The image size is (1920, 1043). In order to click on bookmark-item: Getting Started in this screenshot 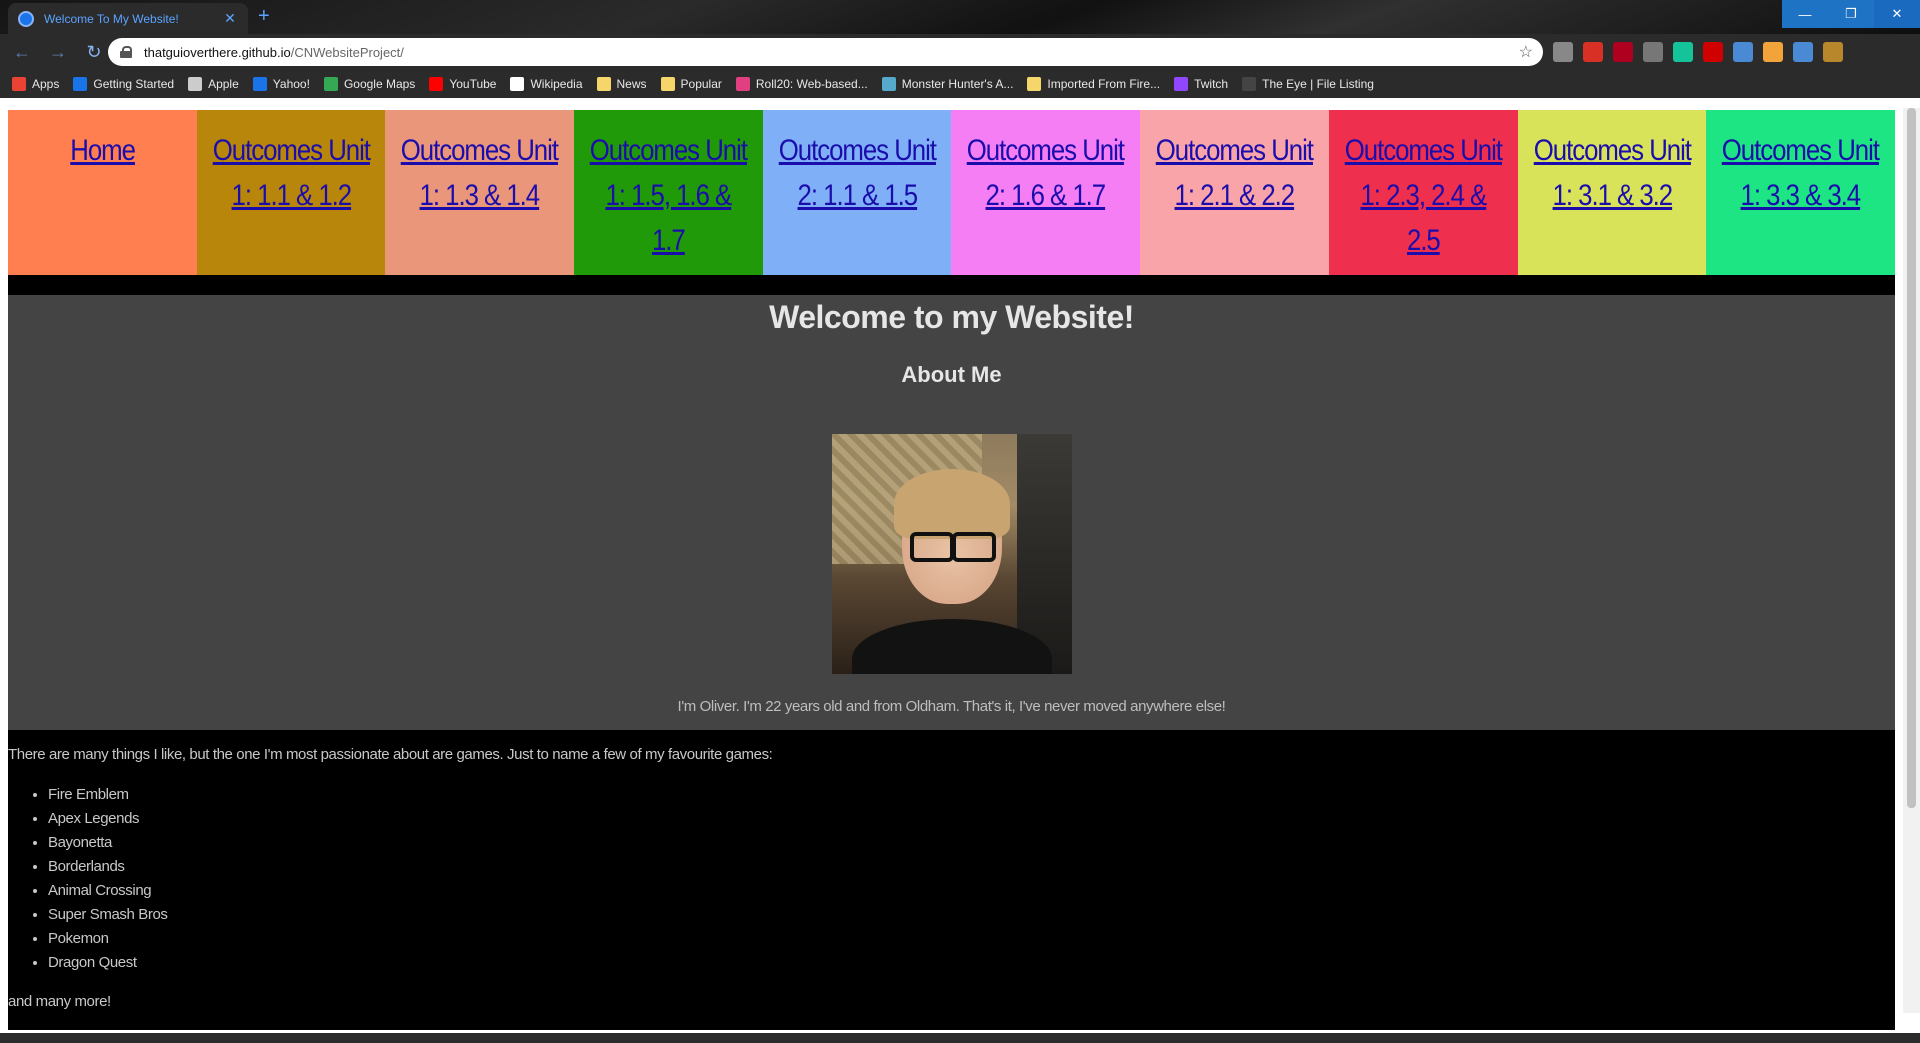, I will do `click(123, 84)`.